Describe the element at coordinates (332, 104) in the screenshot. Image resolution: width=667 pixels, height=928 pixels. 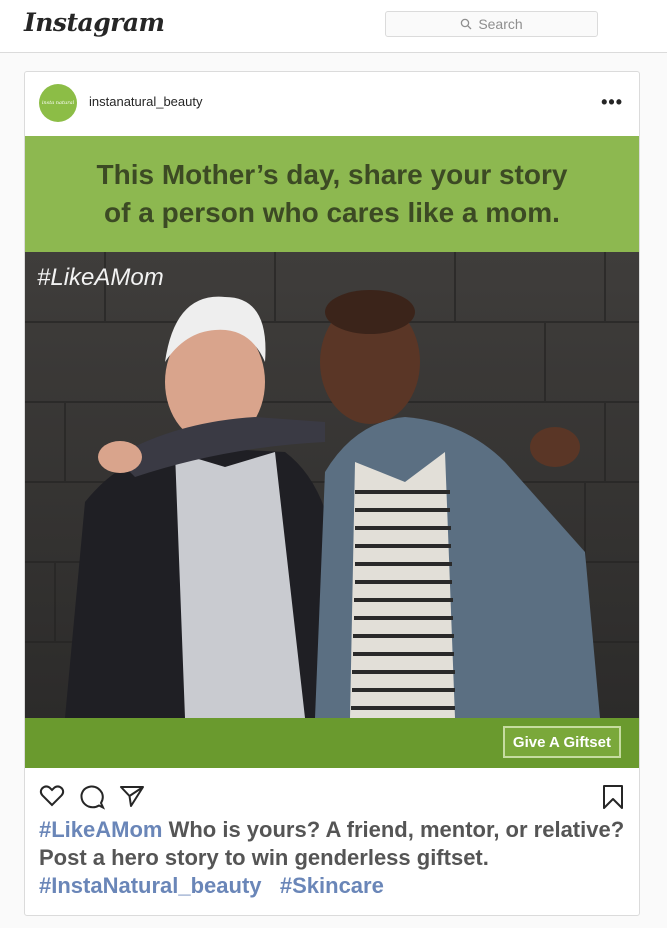
I see `post-header: insta natural instanatural_beauty •••` at that location.